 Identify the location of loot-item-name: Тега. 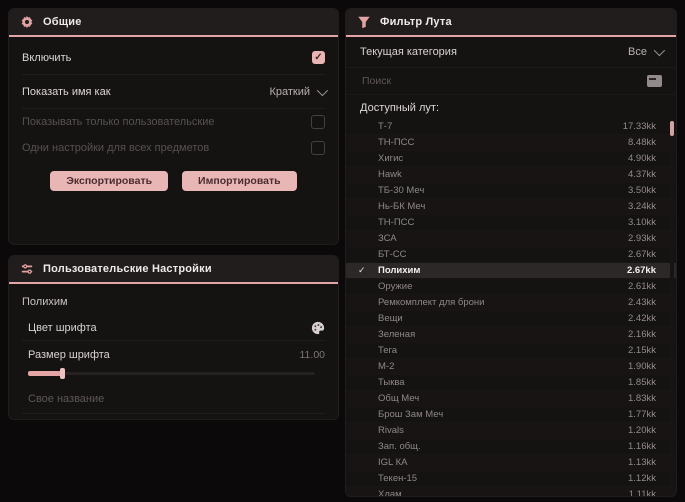
(388, 350).